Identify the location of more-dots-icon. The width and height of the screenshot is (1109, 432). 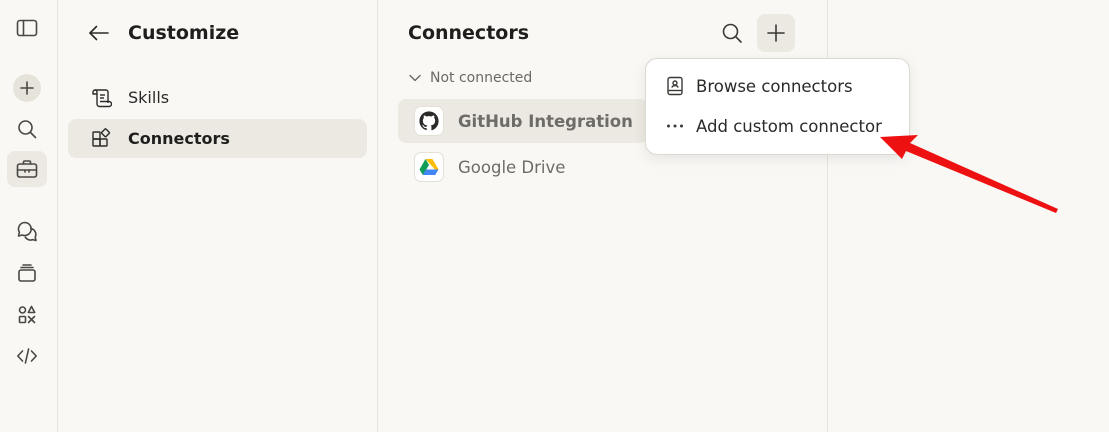
(675, 126).